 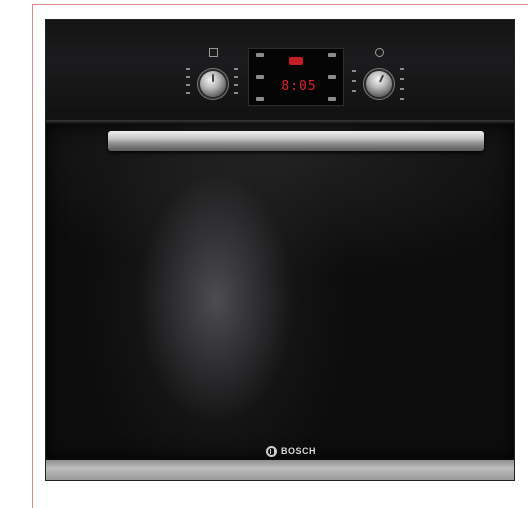 What do you see at coordinates (332, 55) in the screenshot?
I see `light-button` at bounding box center [332, 55].